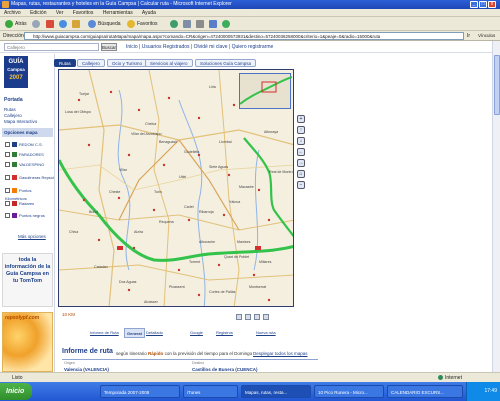  Describe the element at coordinates (20, 121) in the screenshot. I see `sidebar-link-mapa-interactivo: Mapa Interactivo` at that location.